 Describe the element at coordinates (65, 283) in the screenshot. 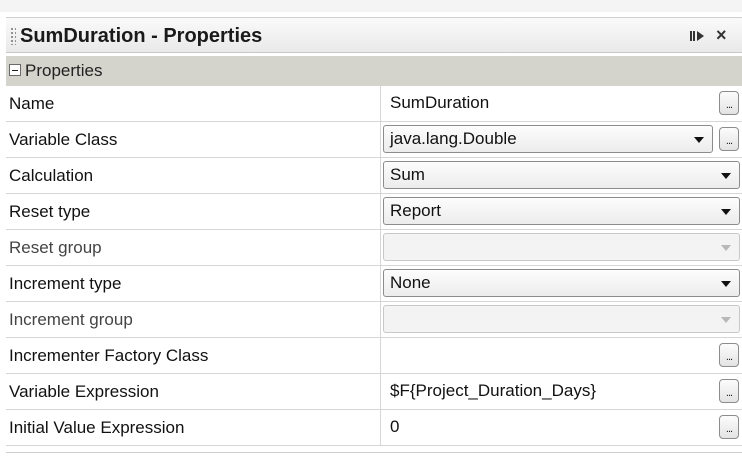

I see `property-label: Increment type` at that location.